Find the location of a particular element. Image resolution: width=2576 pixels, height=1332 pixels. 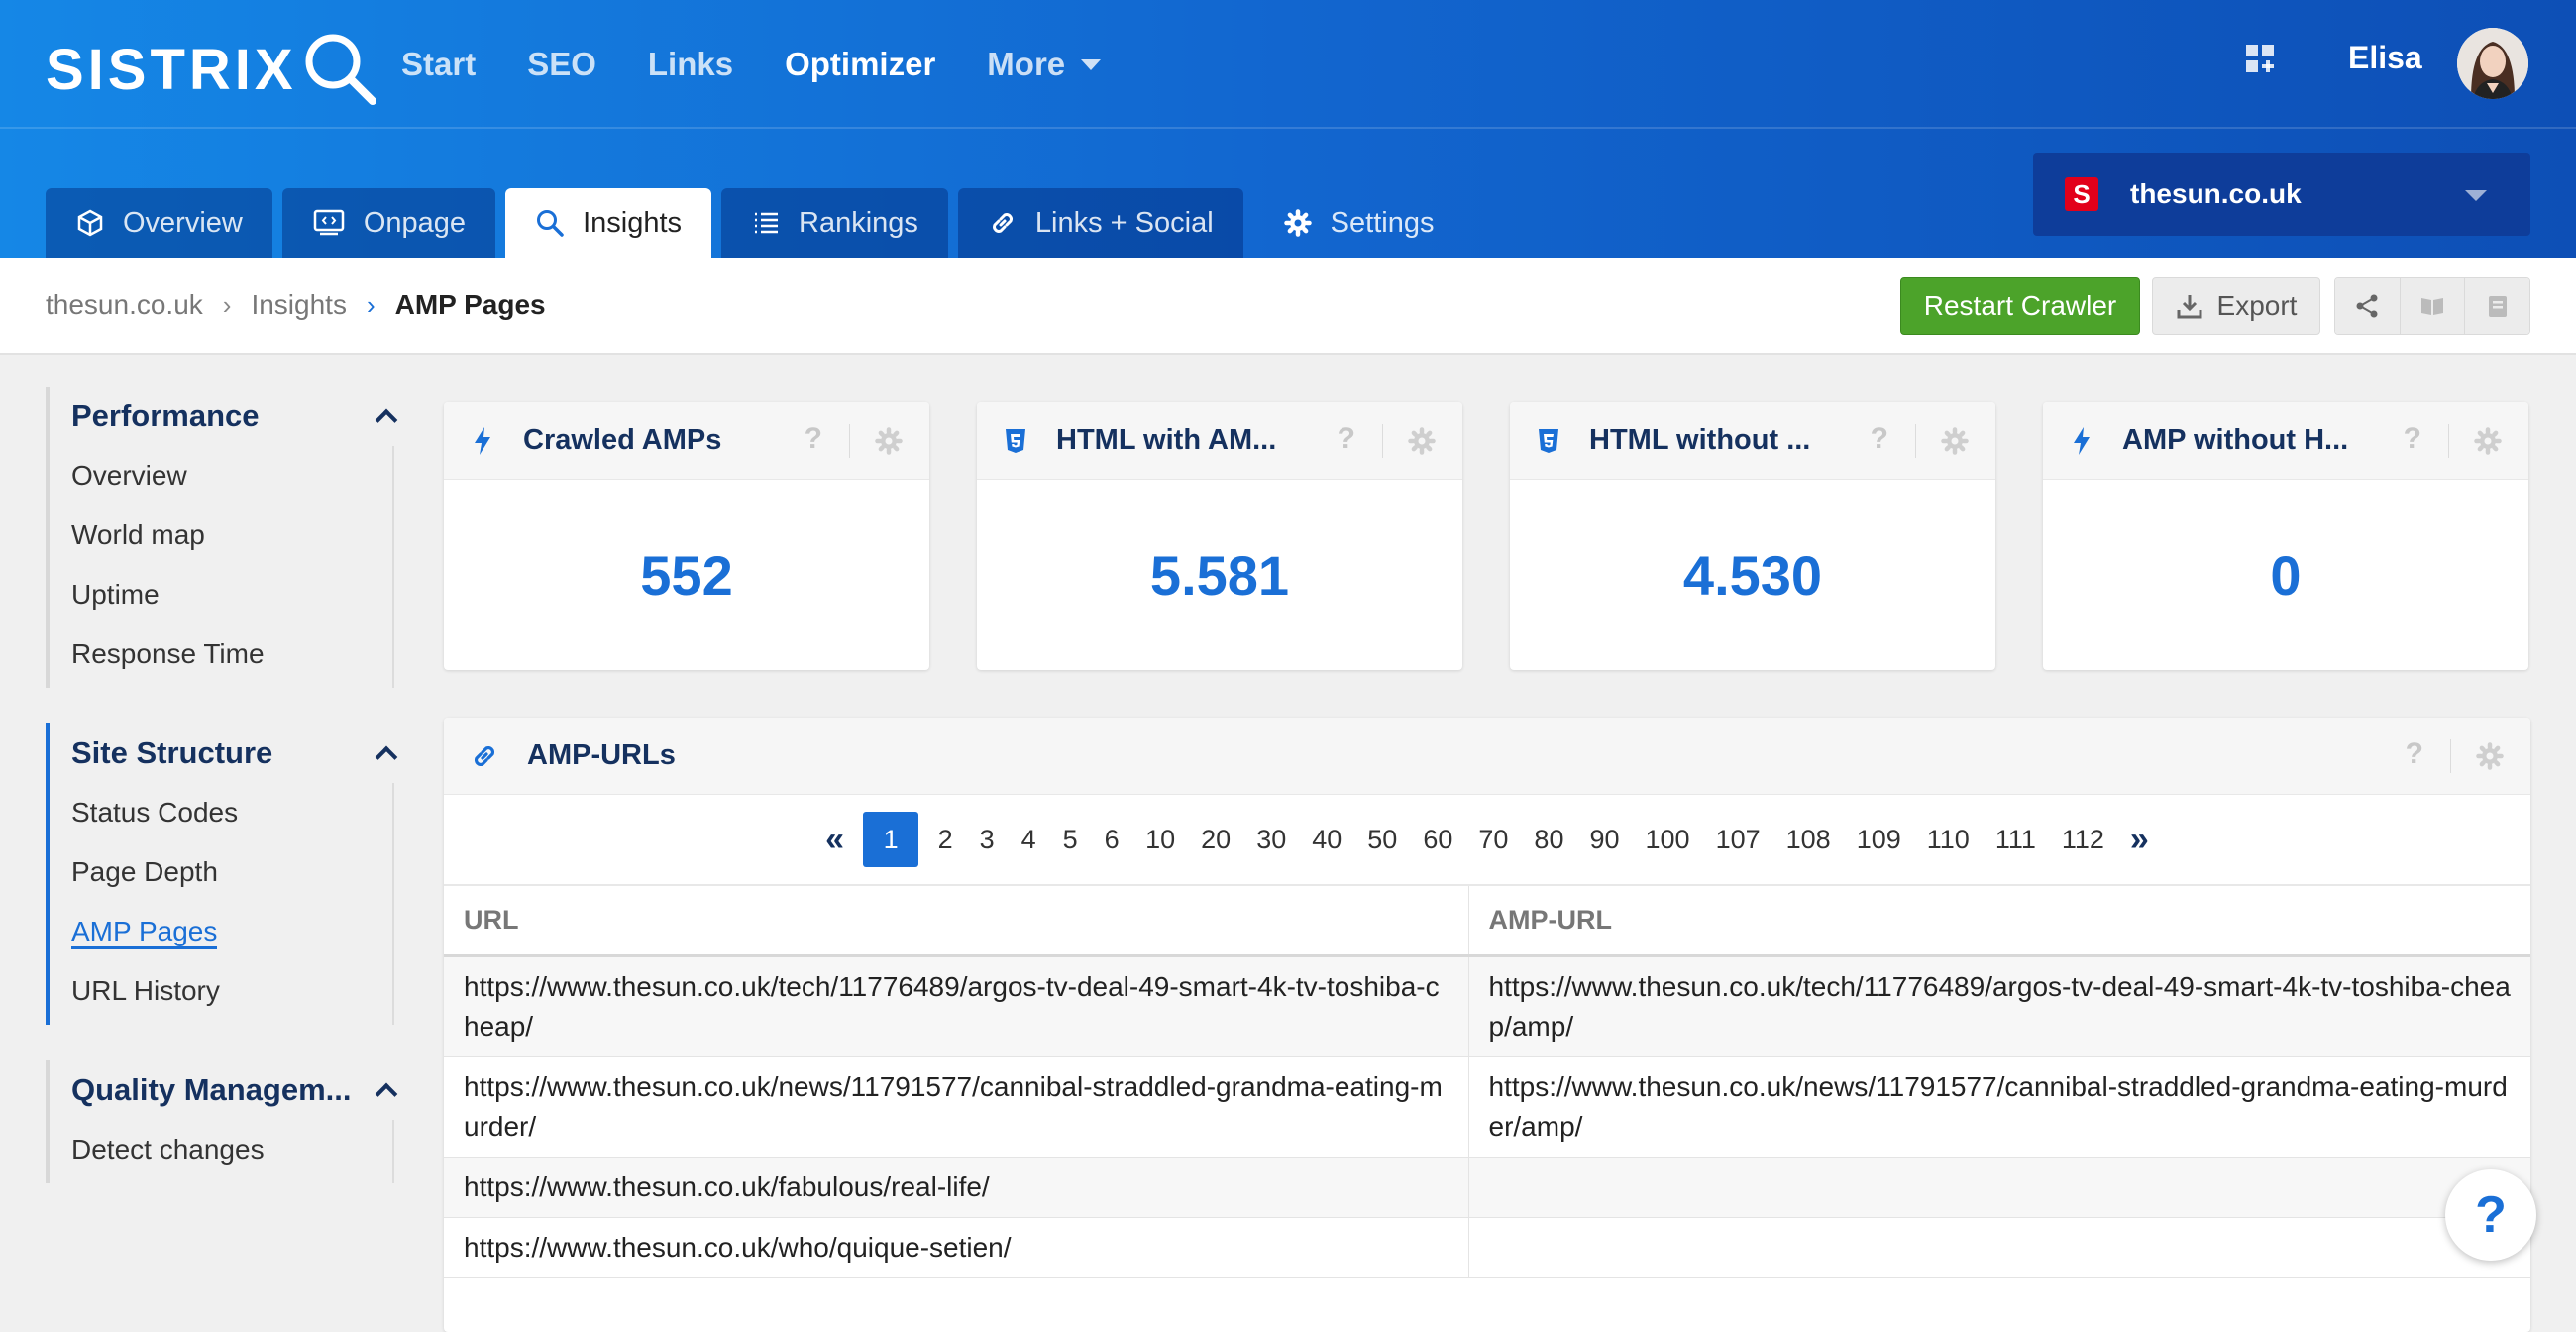

page-button: 4 is located at coordinates (1028, 839).